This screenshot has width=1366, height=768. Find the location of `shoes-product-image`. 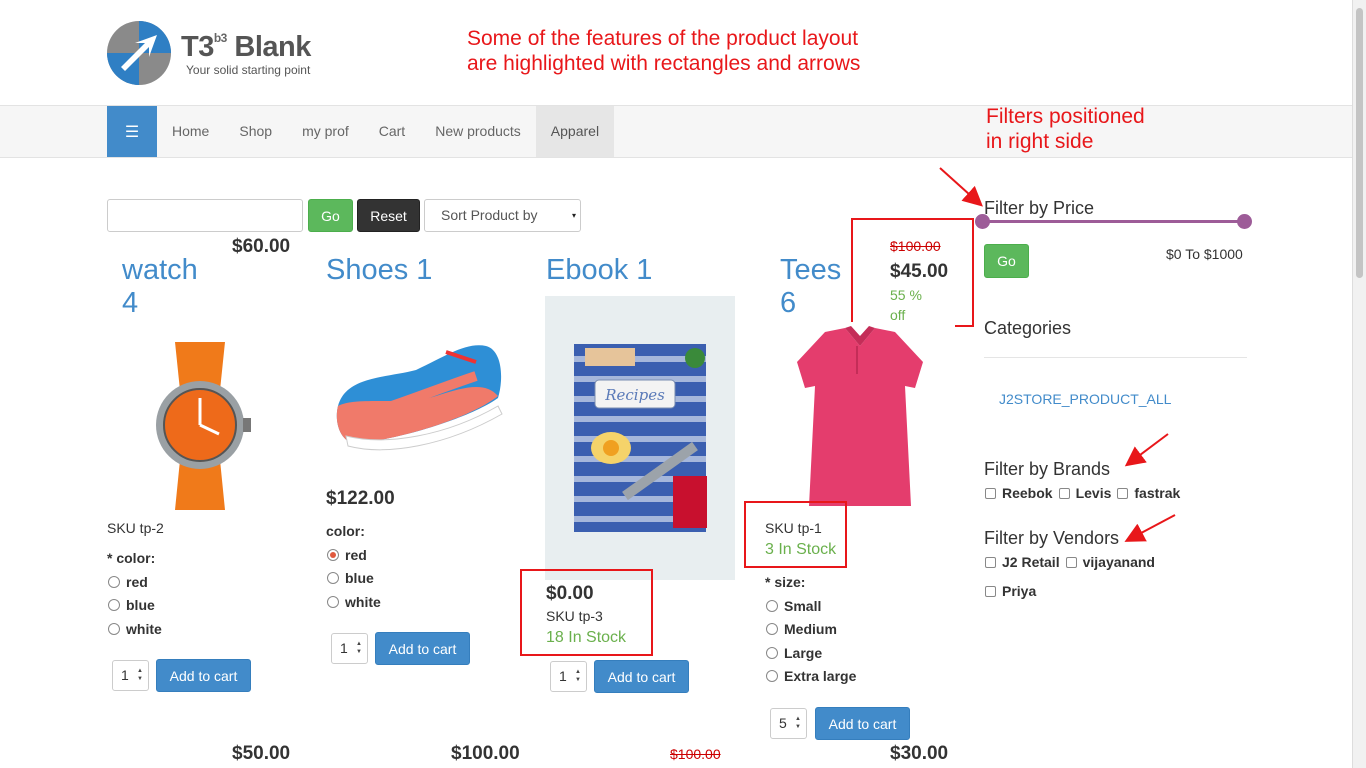

shoes-product-image is located at coordinates (421, 391).